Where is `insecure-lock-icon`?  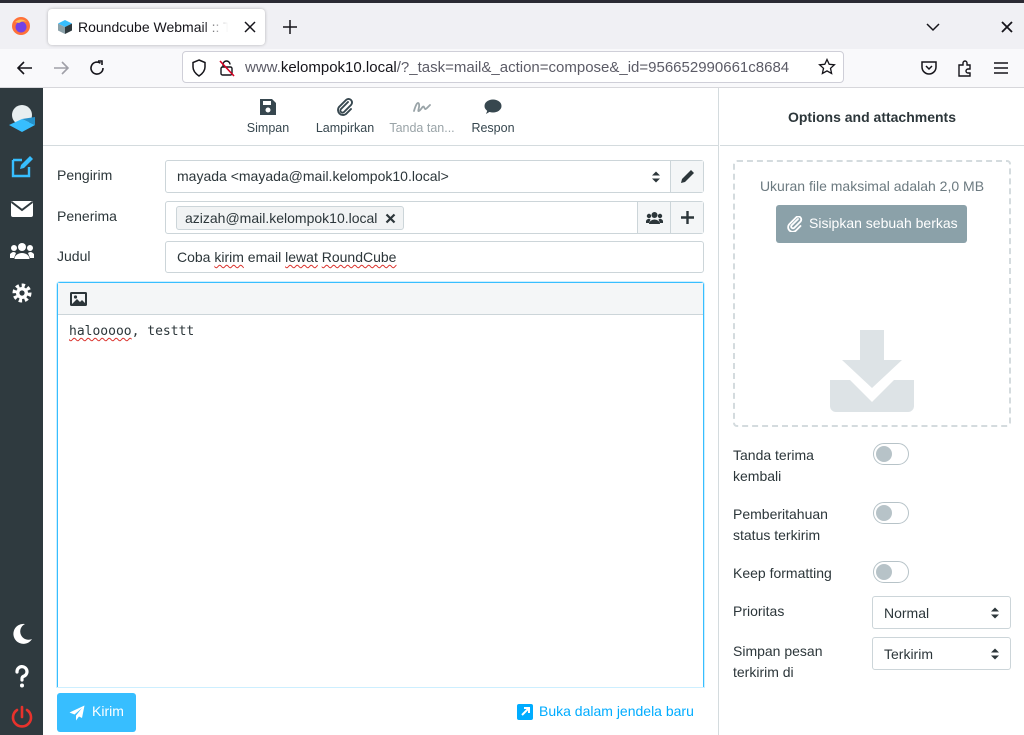
insecure-lock-icon is located at coordinates (227, 68).